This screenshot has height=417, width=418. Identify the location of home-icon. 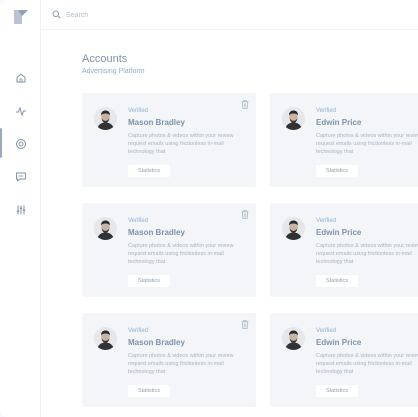
(20, 78).